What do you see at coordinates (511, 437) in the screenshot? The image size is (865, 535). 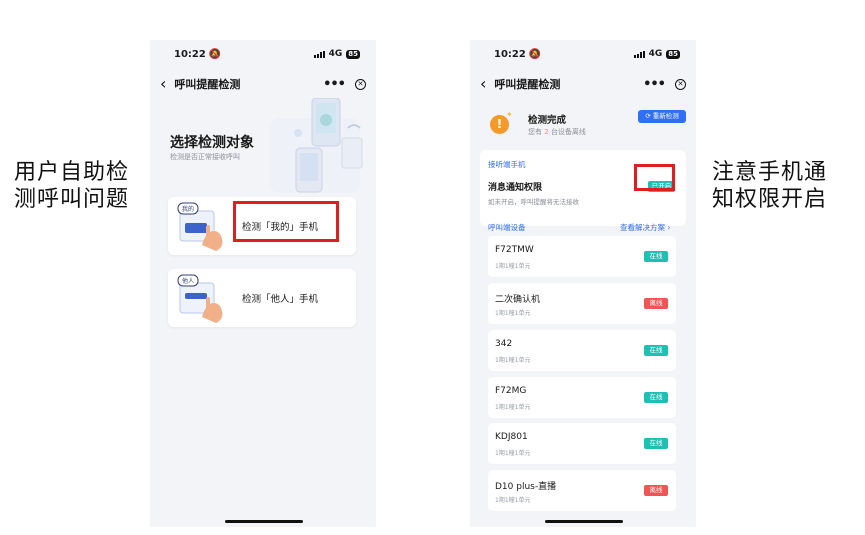 I see `device-name: KDJ801` at bounding box center [511, 437].